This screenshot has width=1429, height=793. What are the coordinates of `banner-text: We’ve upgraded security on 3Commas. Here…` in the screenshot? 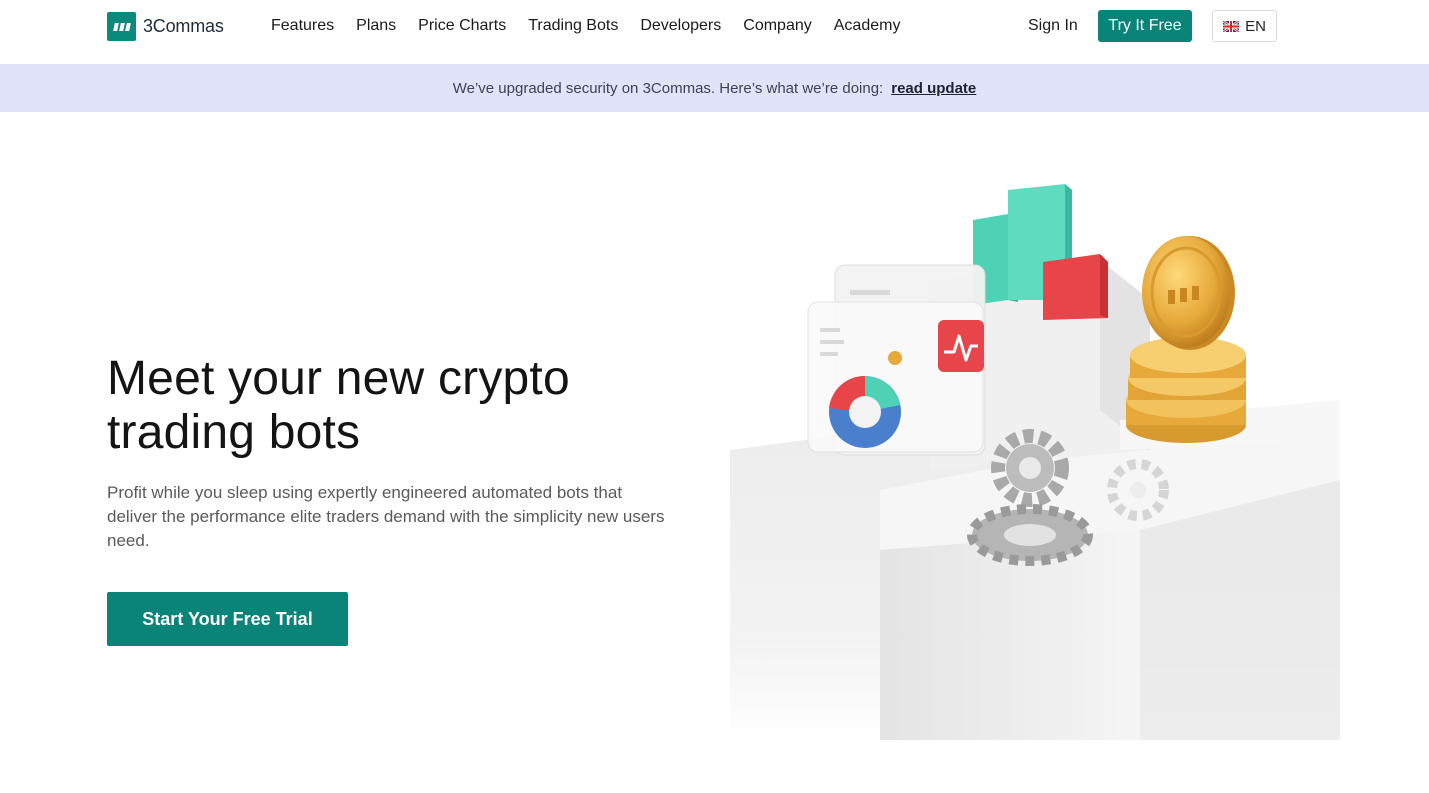 It's located at (668, 88).